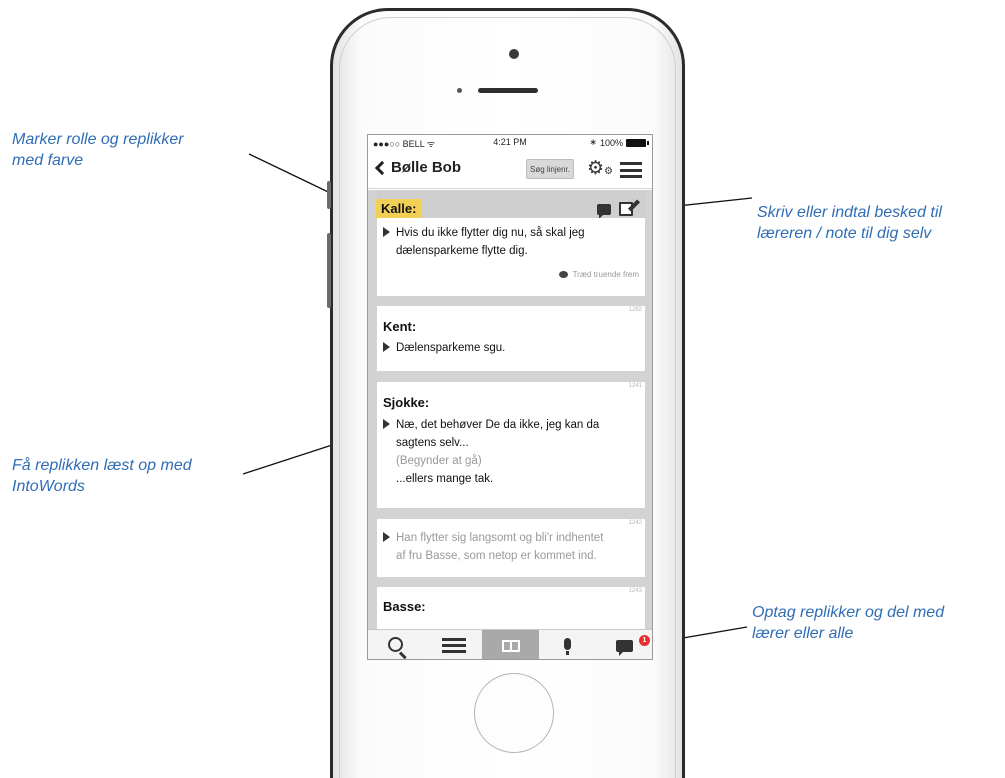 This screenshot has height=778, width=1005. I want to click on tab-bar: 1, so click(510, 644).